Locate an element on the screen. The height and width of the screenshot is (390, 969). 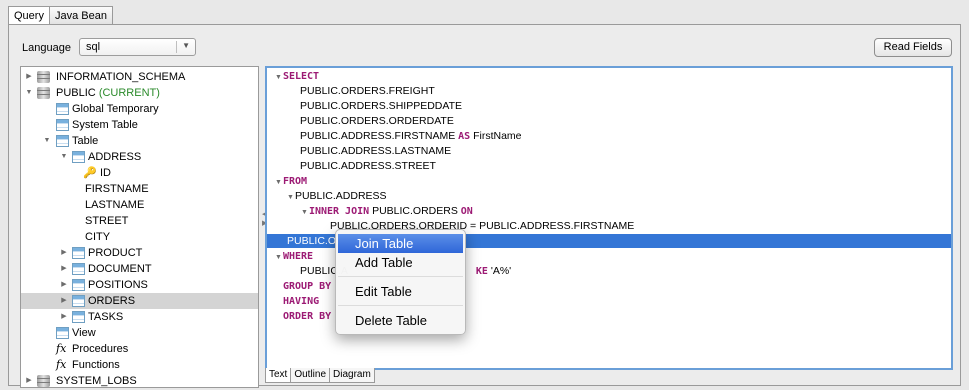
tree-item-procedures: fx Procedures is located at coordinates (139, 349).